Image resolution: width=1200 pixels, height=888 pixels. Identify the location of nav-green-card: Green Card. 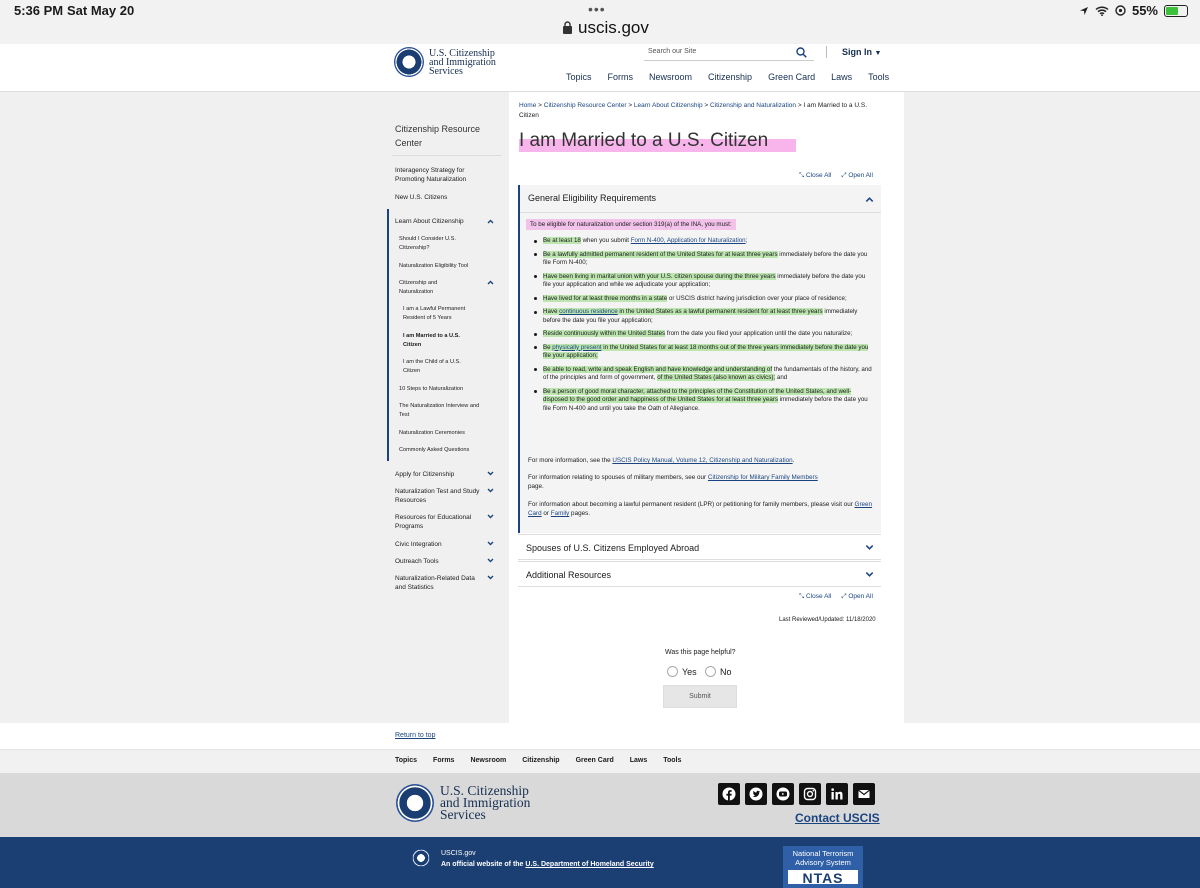
(791, 77).